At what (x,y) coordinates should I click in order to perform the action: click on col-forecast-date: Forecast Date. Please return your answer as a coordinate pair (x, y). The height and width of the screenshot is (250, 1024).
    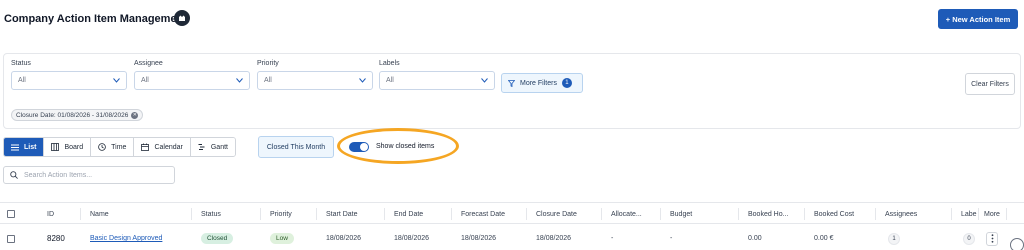
    Looking at the image, I should click on (483, 214).